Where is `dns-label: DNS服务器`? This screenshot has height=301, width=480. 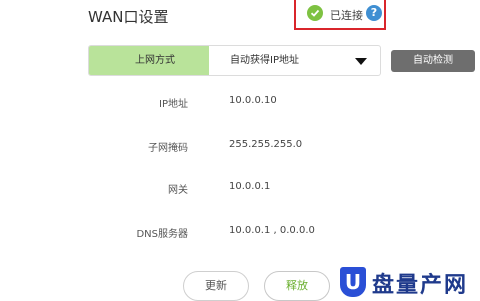
dns-label: DNS服务器 is located at coordinates (162, 234).